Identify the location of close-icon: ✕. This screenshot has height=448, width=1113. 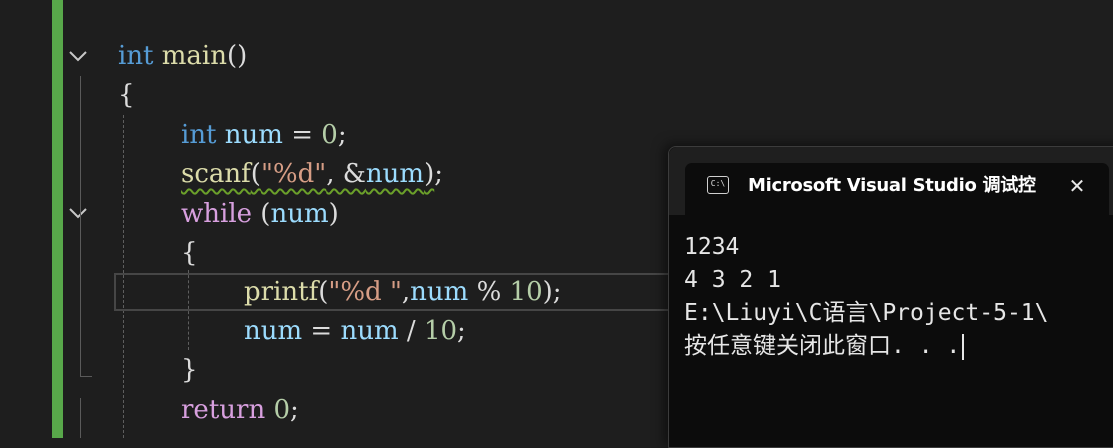
(1077, 186).